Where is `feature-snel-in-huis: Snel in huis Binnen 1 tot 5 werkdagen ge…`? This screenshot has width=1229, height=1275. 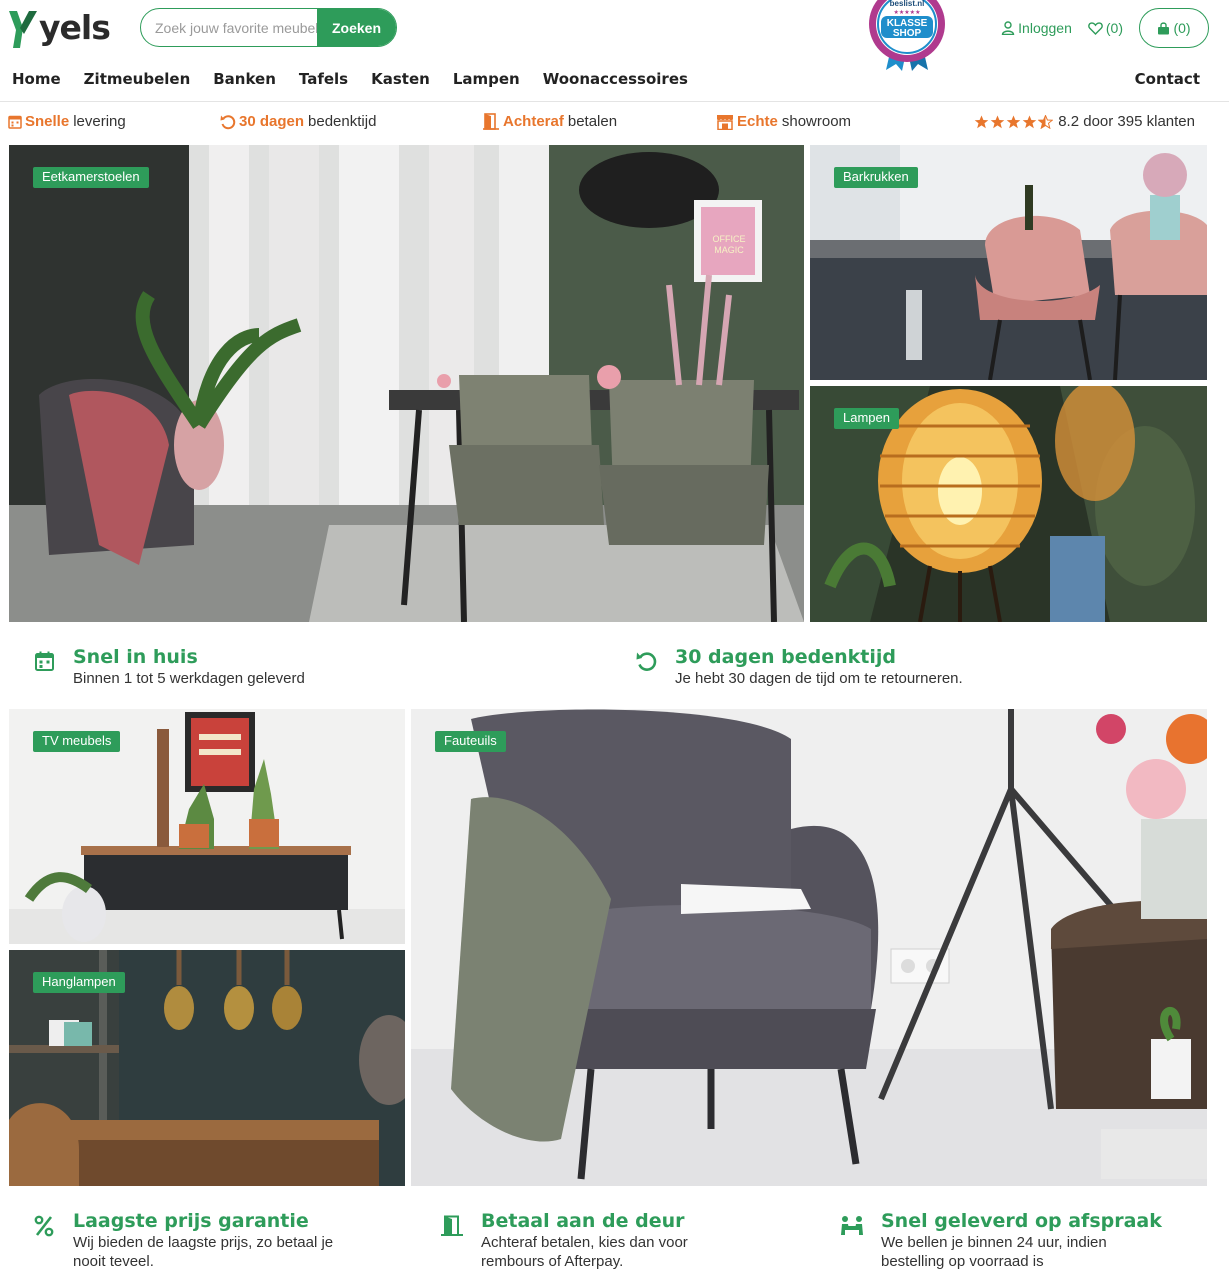
feature-snel-in-huis: Snel in huis Binnen 1 tot 5 werkdagen ge… is located at coordinates (164, 666).